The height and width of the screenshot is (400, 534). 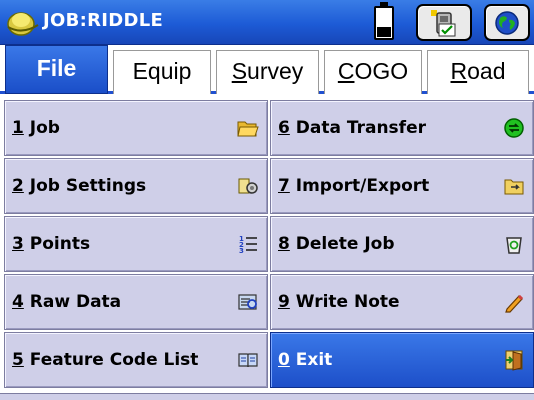 I want to click on menu-number: 3, so click(x=18, y=244).